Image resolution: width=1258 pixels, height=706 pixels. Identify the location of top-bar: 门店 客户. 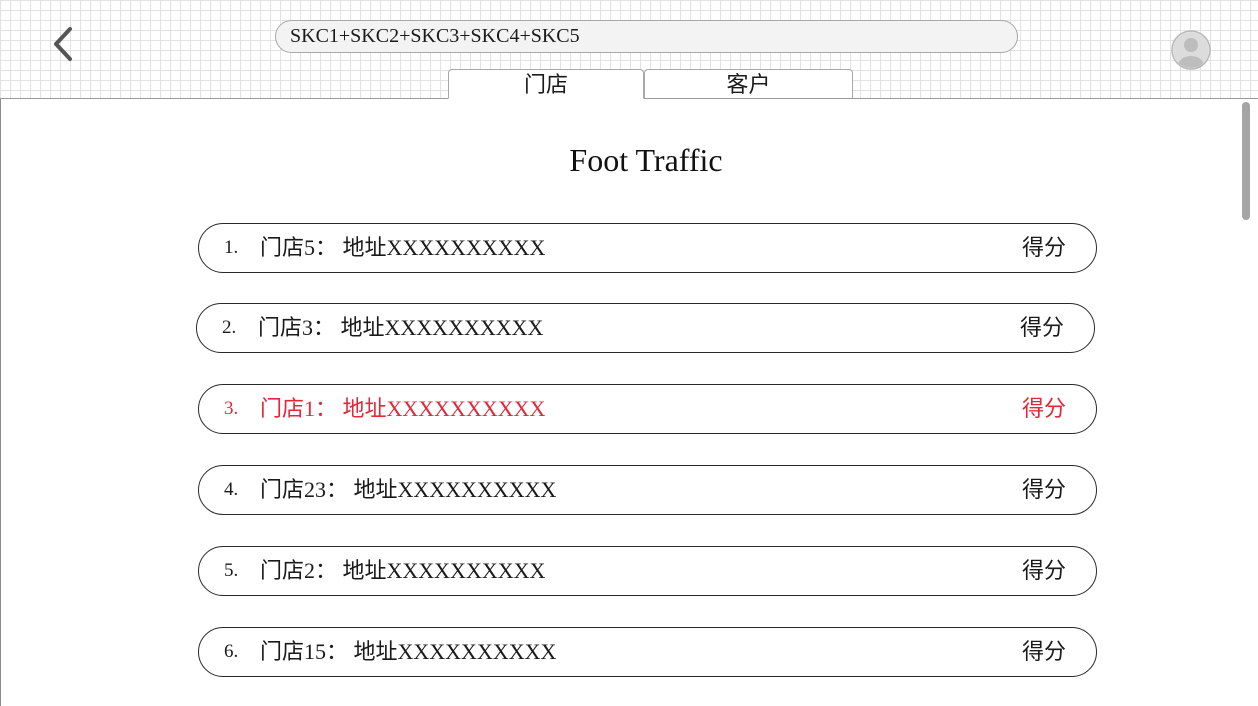
(629, 49).